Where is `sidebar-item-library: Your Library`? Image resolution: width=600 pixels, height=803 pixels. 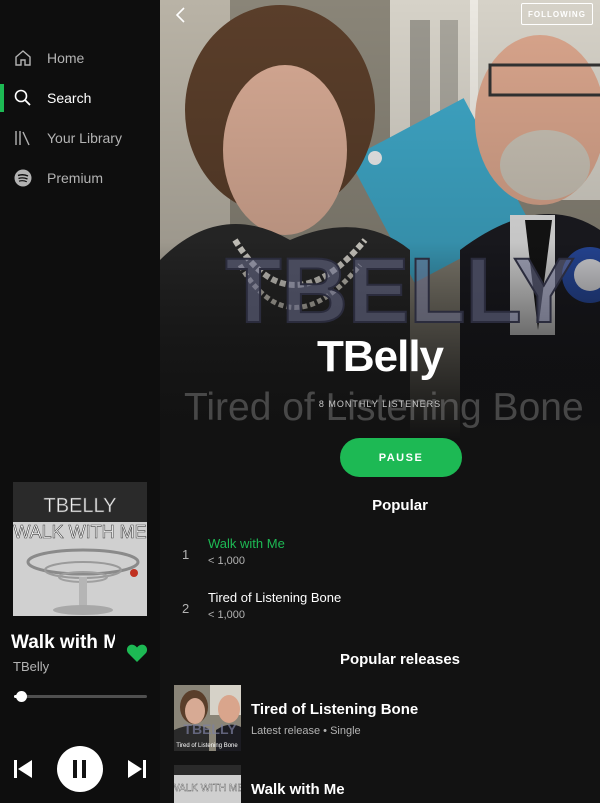 sidebar-item-library: Your Library is located at coordinates (80, 138).